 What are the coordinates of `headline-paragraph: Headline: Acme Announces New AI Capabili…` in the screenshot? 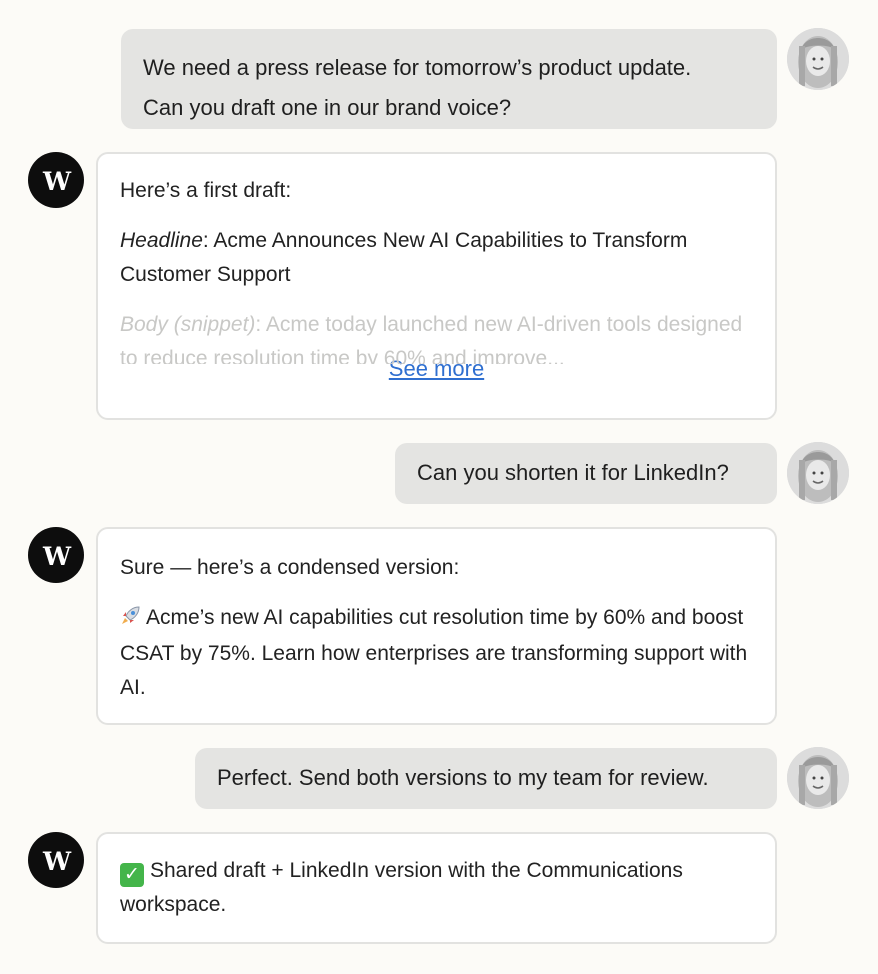 It's located at (436, 258).